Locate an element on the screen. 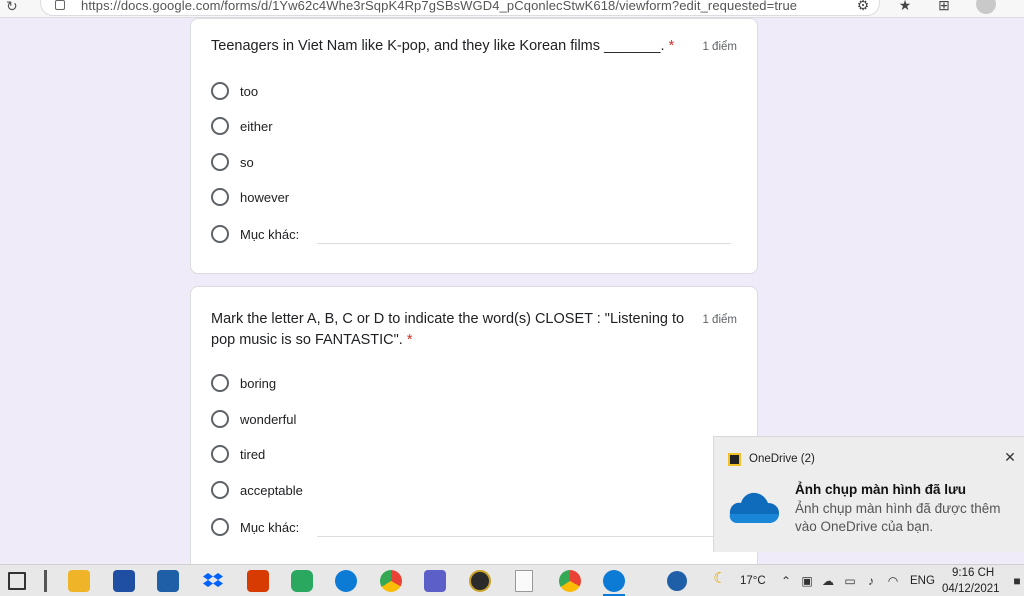  collections-icon: ⊞ is located at coordinates (944, 7).